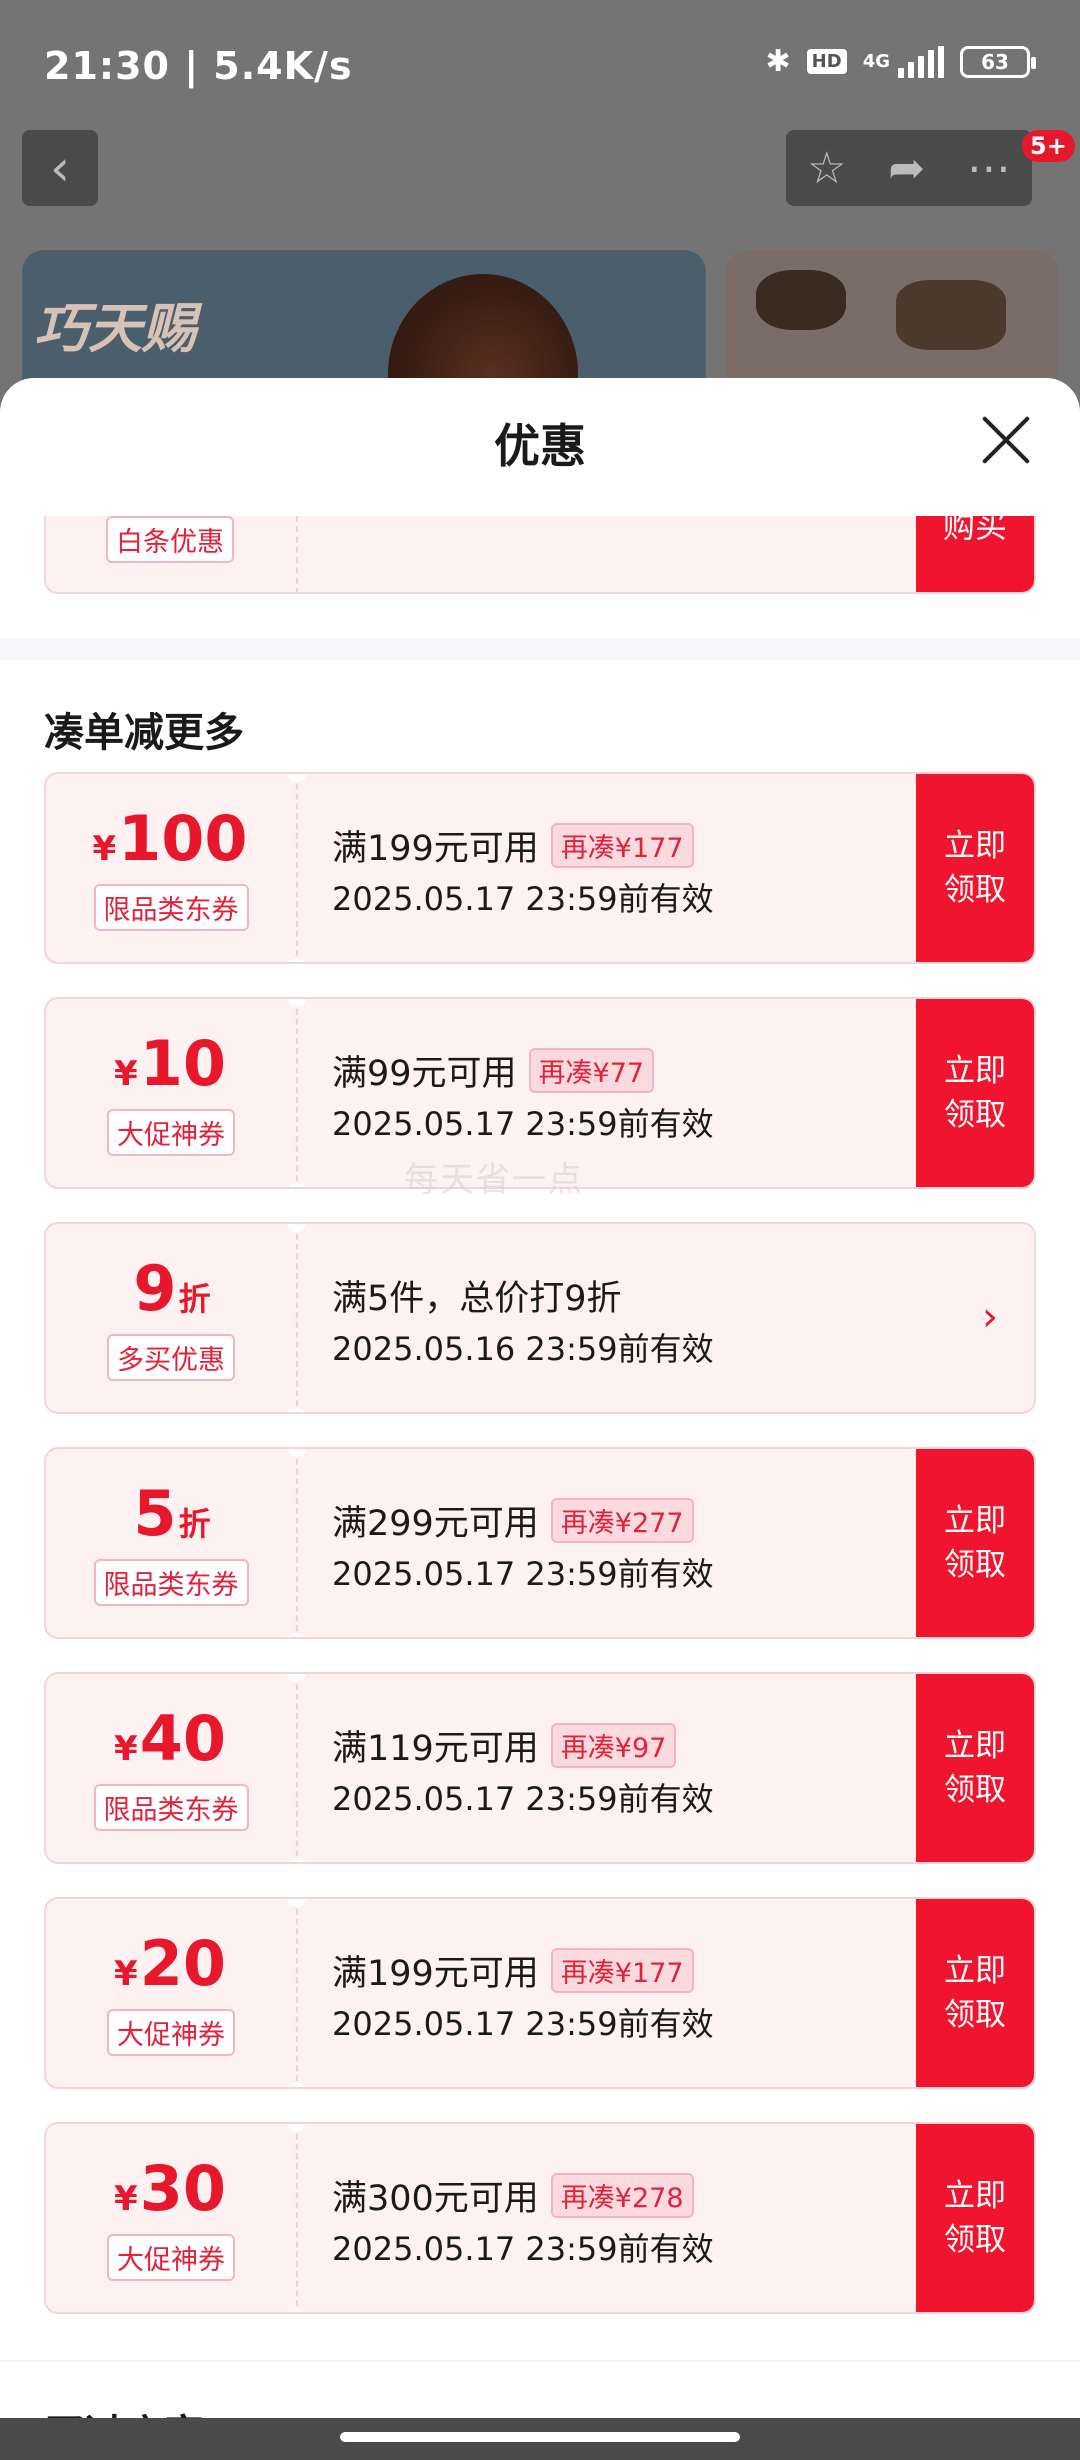 The width and height of the screenshot is (1080, 2460). I want to click on condition-text: 满299元可用, so click(435, 1524).